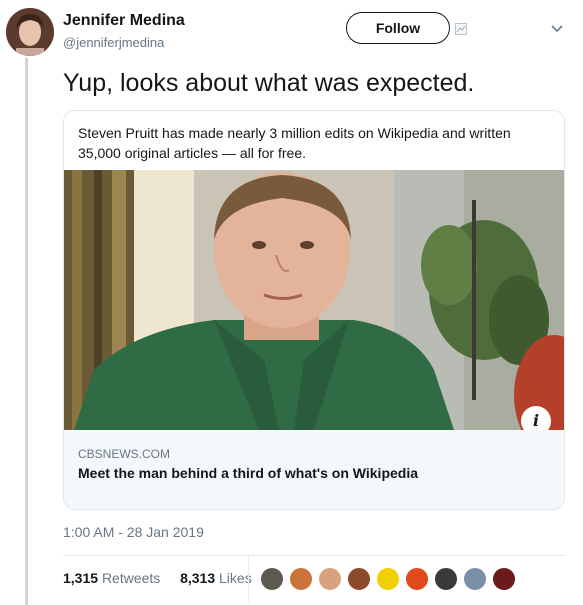 This screenshot has height=605, width=583. I want to click on retweets-label: Retweets, so click(131, 578).